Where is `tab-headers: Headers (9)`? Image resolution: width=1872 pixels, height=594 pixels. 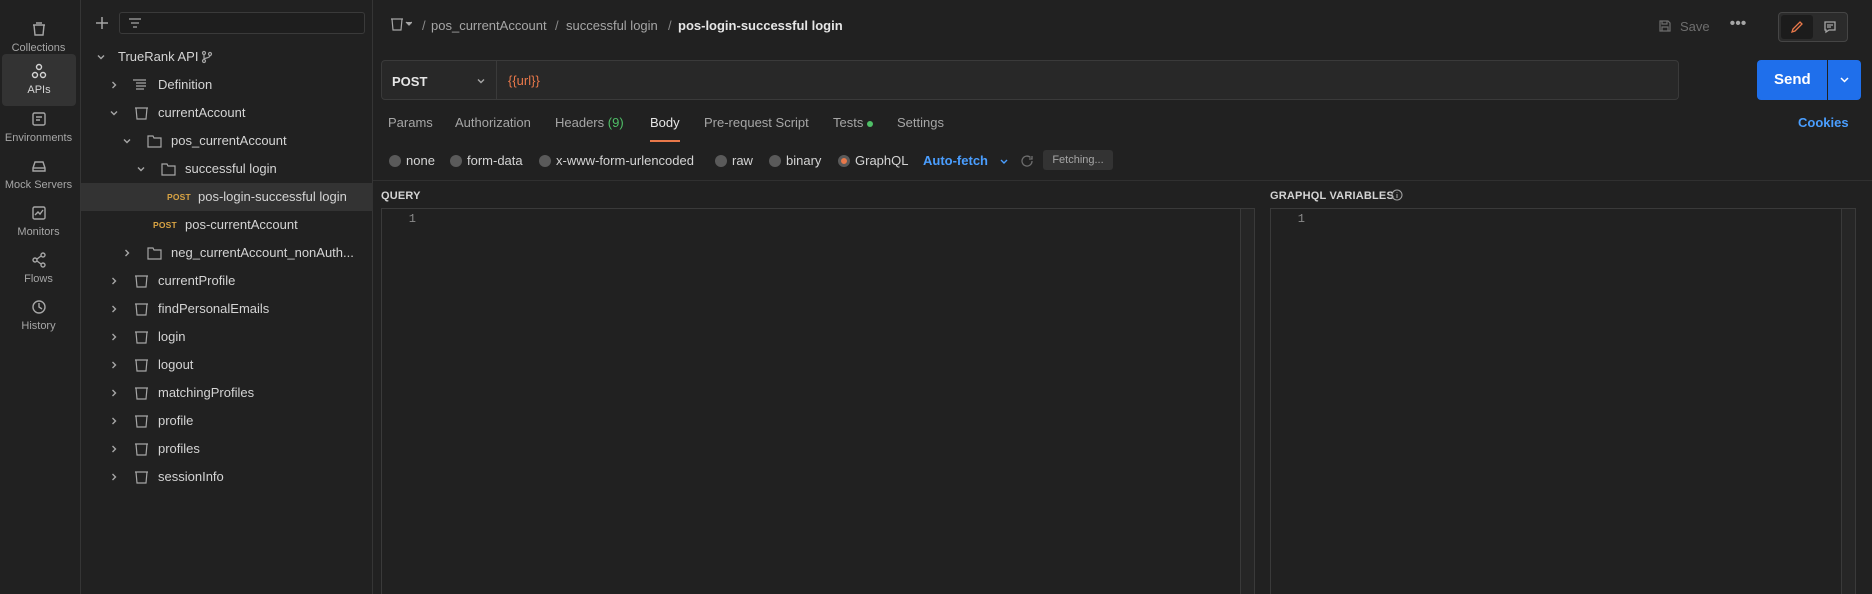
tab-headers: Headers (9) is located at coordinates (589, 123).